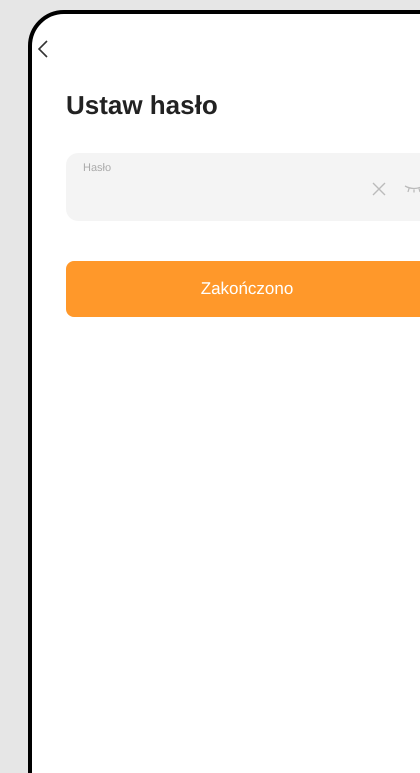 The width and height of the screenshot is (420, 773). I want to click on password-field: Hasło, so click(243, 187).